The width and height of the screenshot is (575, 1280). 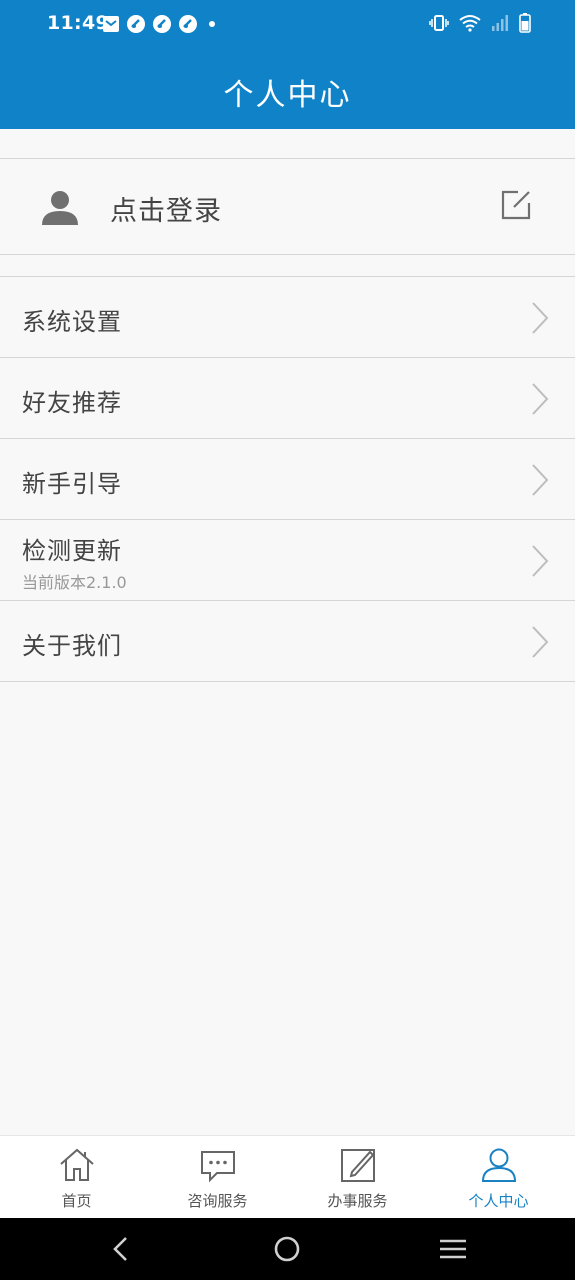 What do you see at coordinates (217, 1167) in the screenshot?
I see `chat-icon` at bounding box center [217, 1167].